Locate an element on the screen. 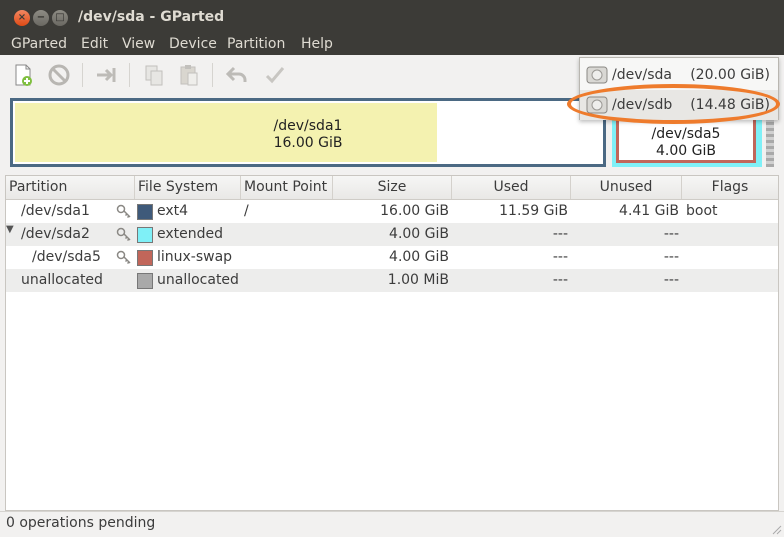 This screenshot has width=784, height=537. table-row: unallocated unallocated 1.00 MiB --- --- is located at coordinates (392, 280).